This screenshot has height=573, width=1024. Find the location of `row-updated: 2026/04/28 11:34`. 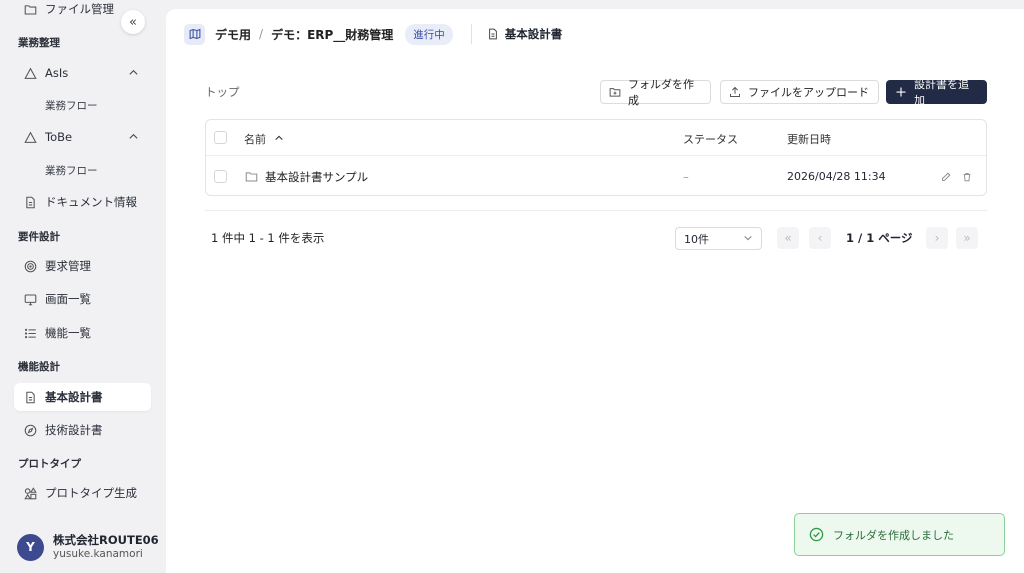

row-updated: 2026/04/28 11:34 is located at coordinates (836, 176).